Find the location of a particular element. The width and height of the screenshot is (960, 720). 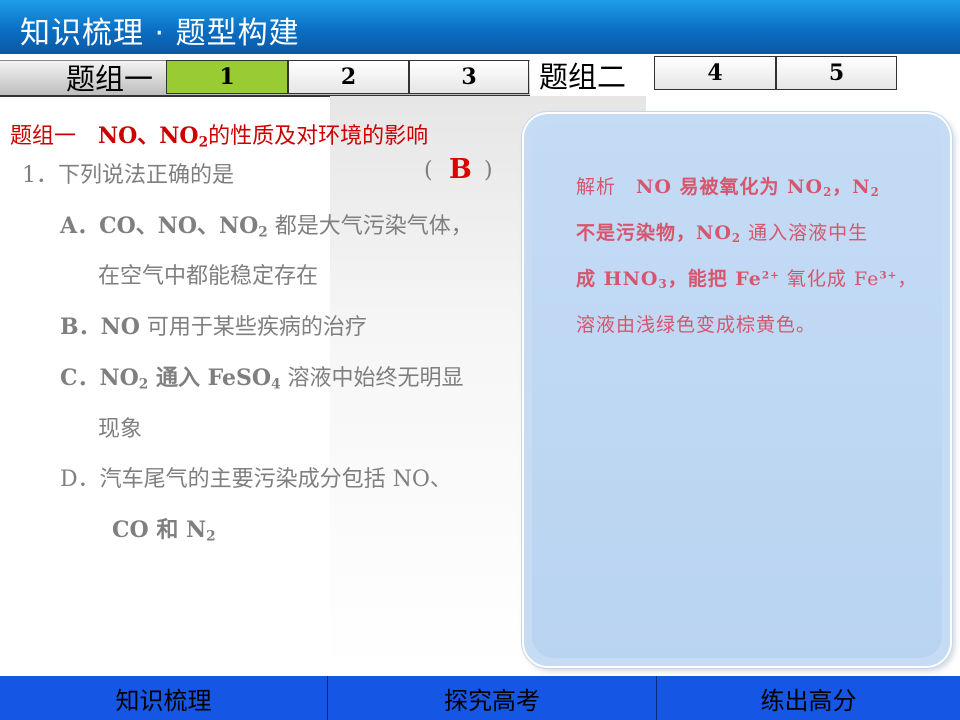

group2-label: 题组二 is located at coordinates (583, 77).